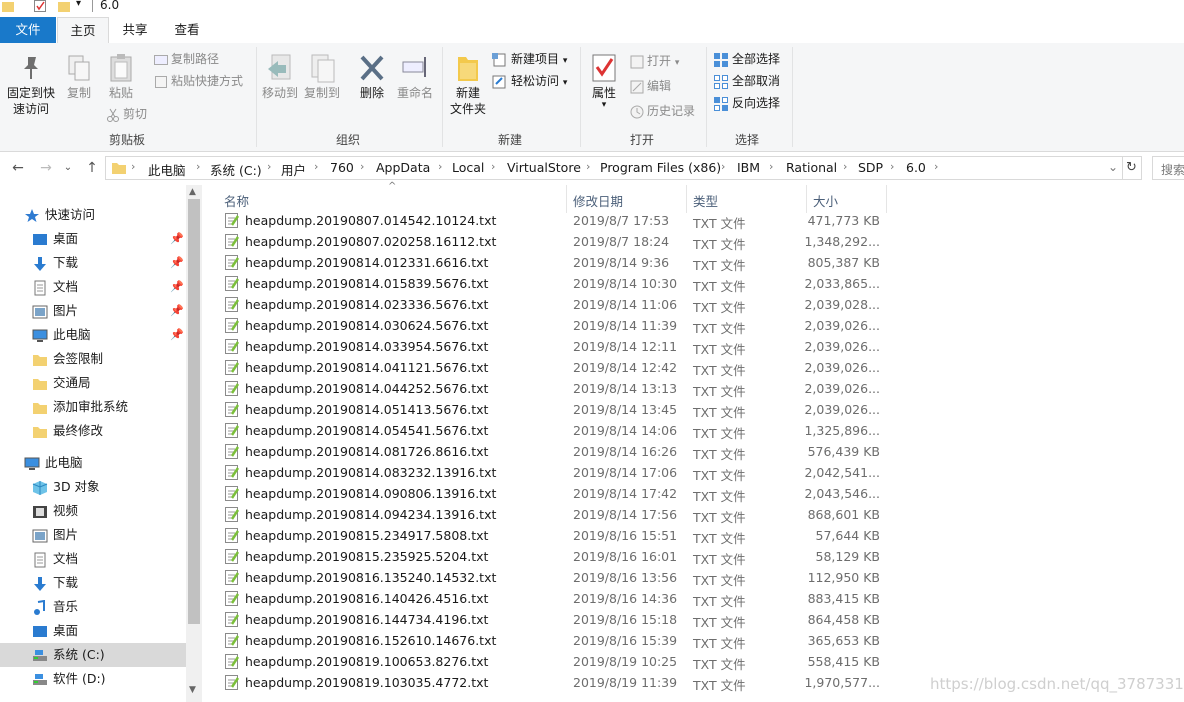 Image resolution: width=1184 pixels, height=702 pixels. What do you see at coordinates (93, 511) in the screenshot?
I see `nav-item-12: 视频` at bounding box center [93, 511].